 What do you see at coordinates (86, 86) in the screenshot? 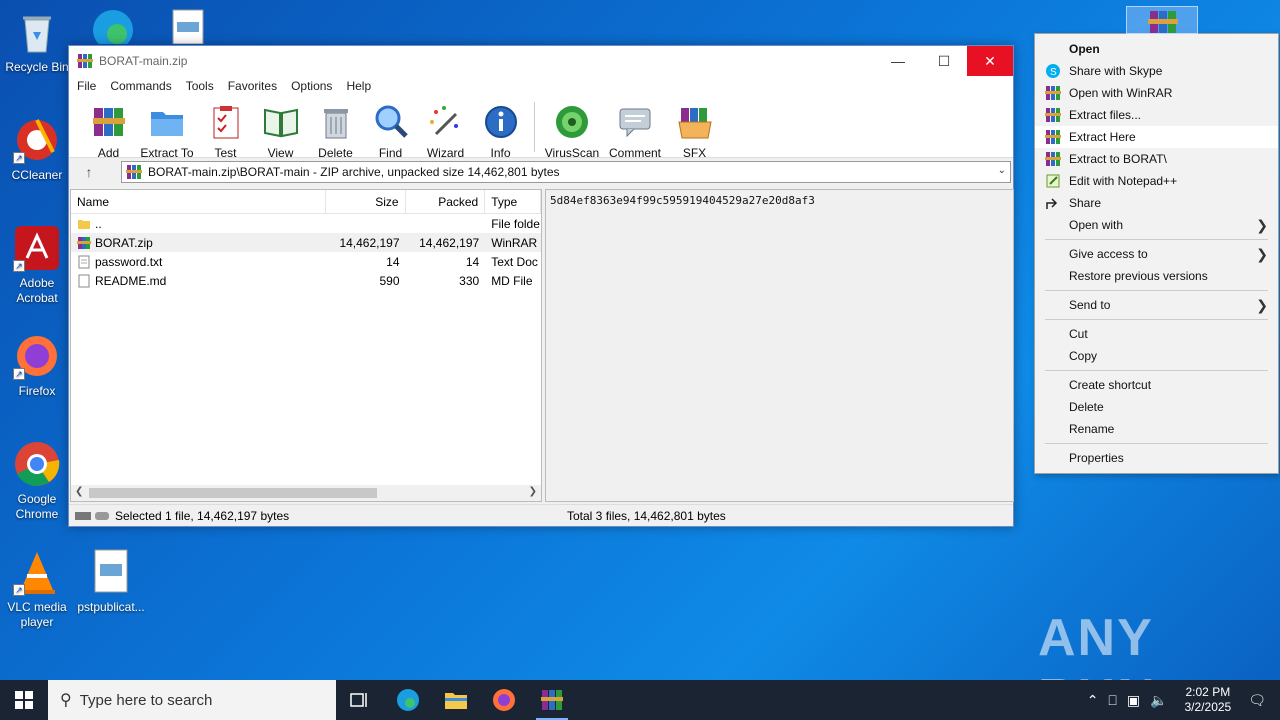
I see `menu-file: File` at bounding box center [86, 86].